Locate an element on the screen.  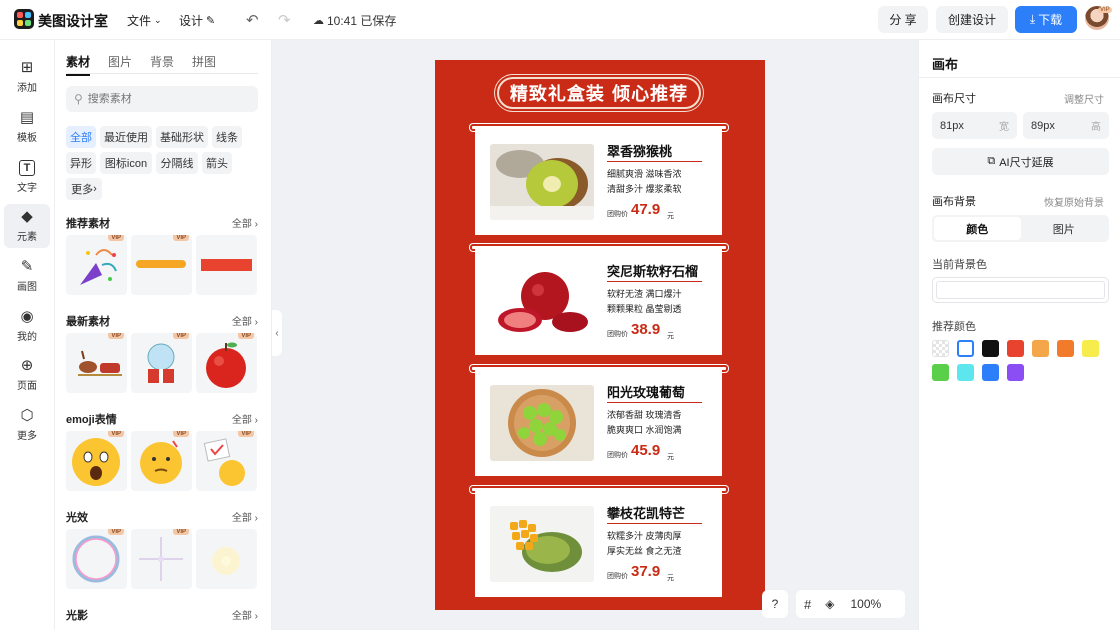
product-card: 翠香猕猴桃 细腻爽滑 滋味香浓 清甜多汁 爆浆柔软 团购价 47.9 元 is located at coordinates (598, 181).